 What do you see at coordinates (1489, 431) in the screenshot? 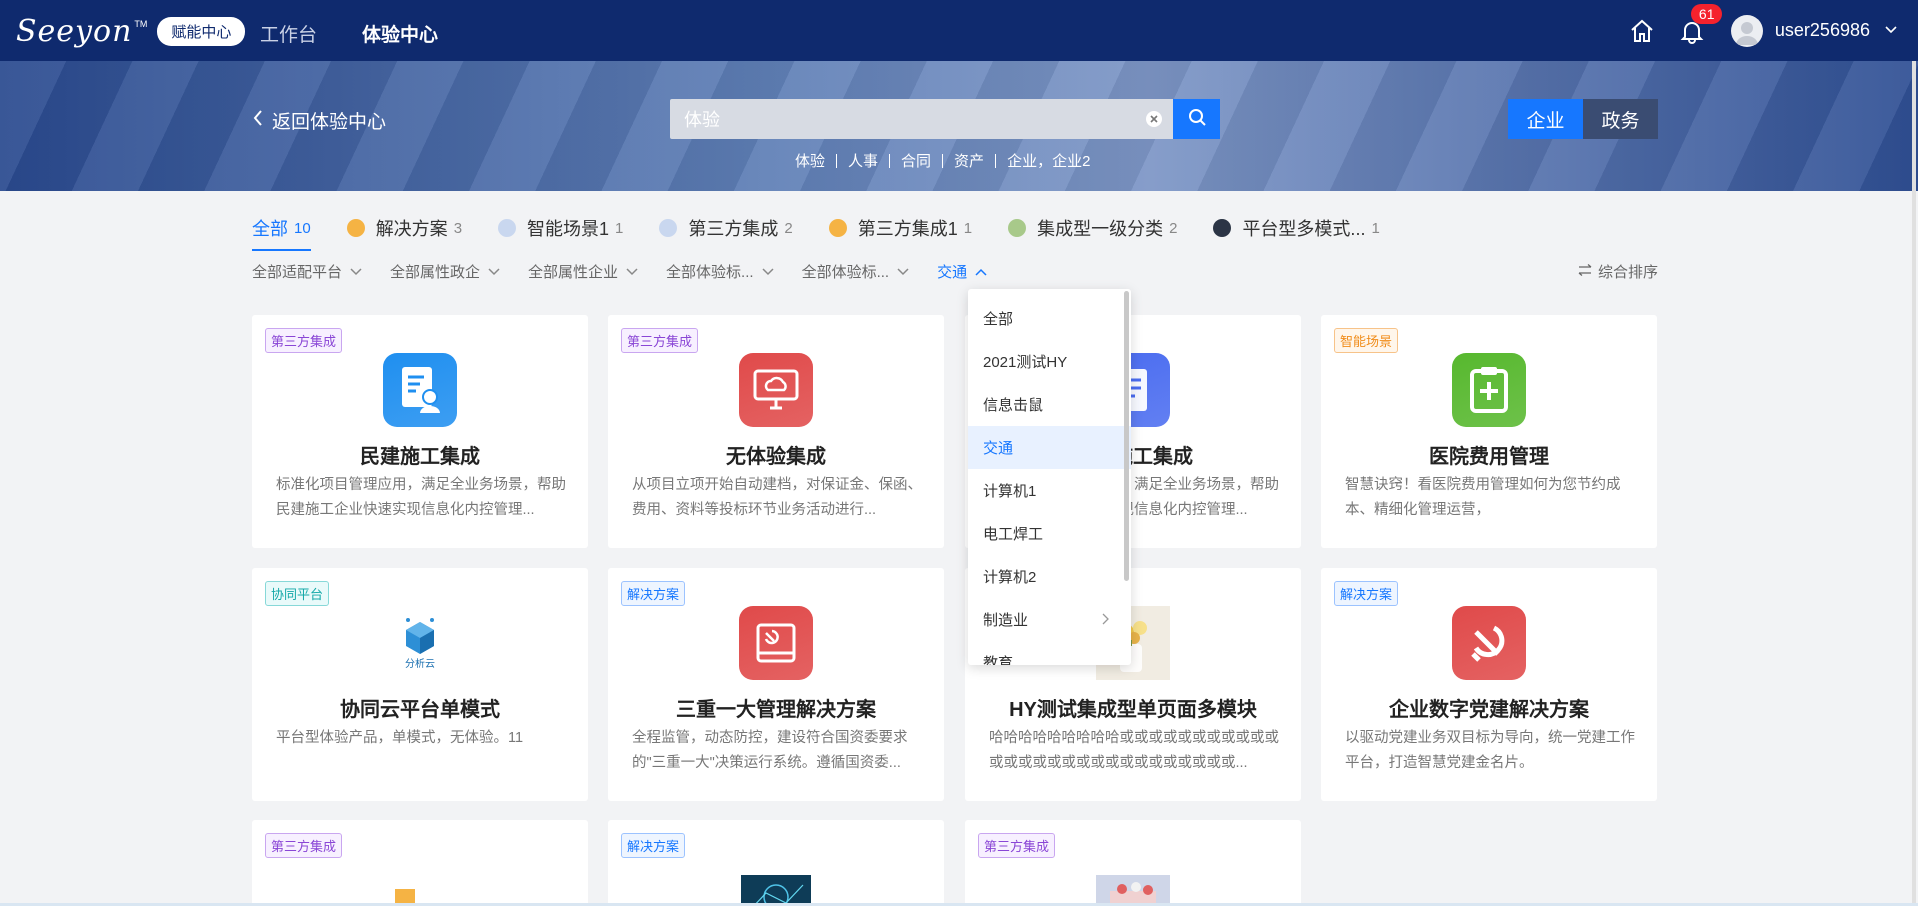
I see `experience-card: 智能场景 医院费用管理 智慧诀窍！看医院费用管理如何为您节约成本、精细化管理运营，` at bounding box center [1489, 431].